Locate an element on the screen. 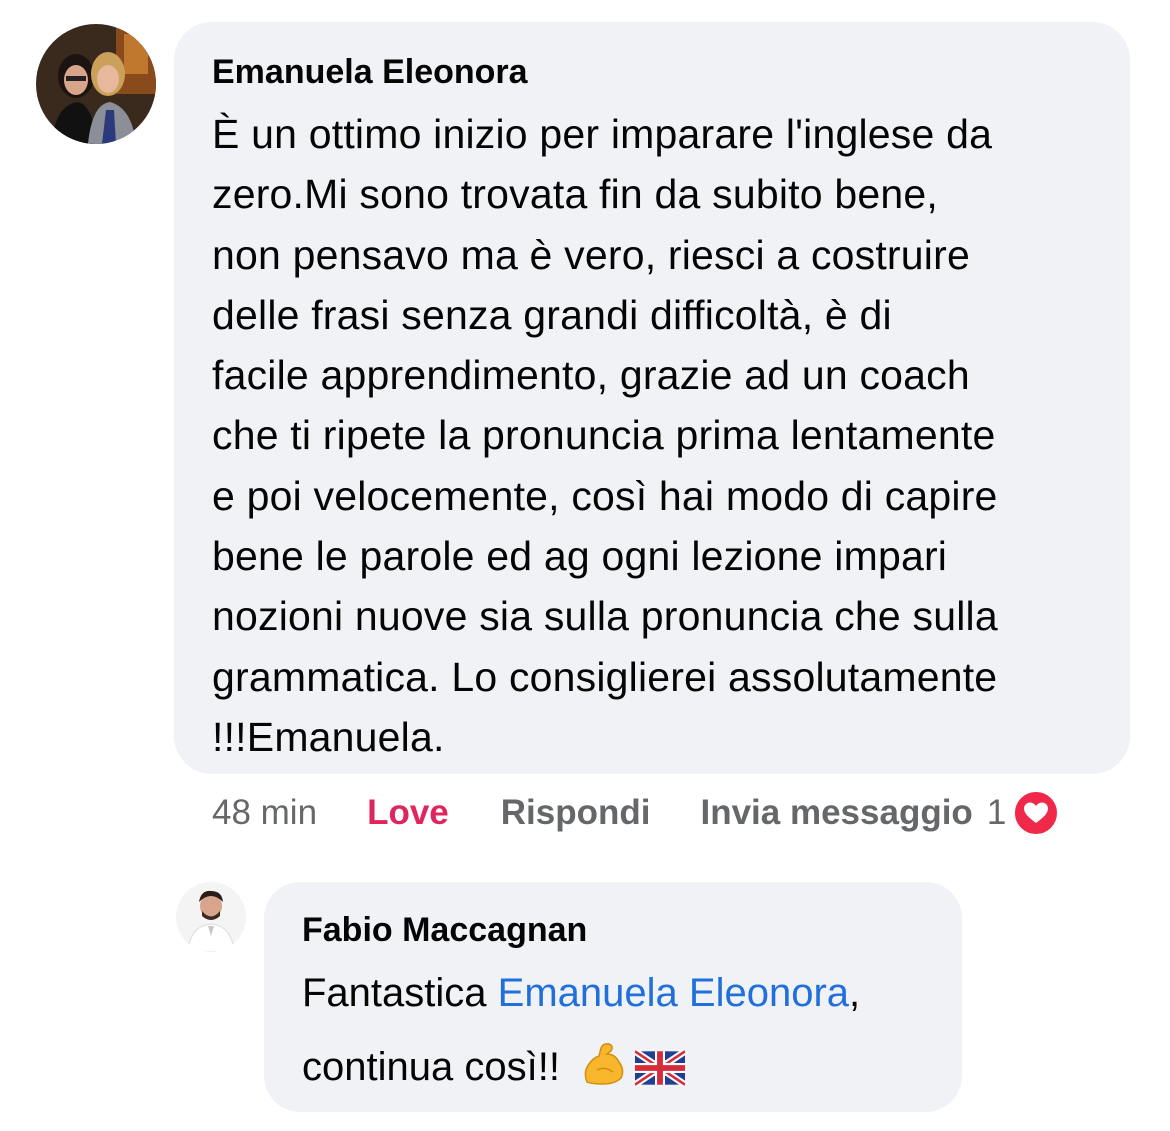 The height and width of the screenshot is (1131, 1170). comment-actions: 48 min Love Rispondi Invia messaggio 1 is located at coordinates (636, 813).